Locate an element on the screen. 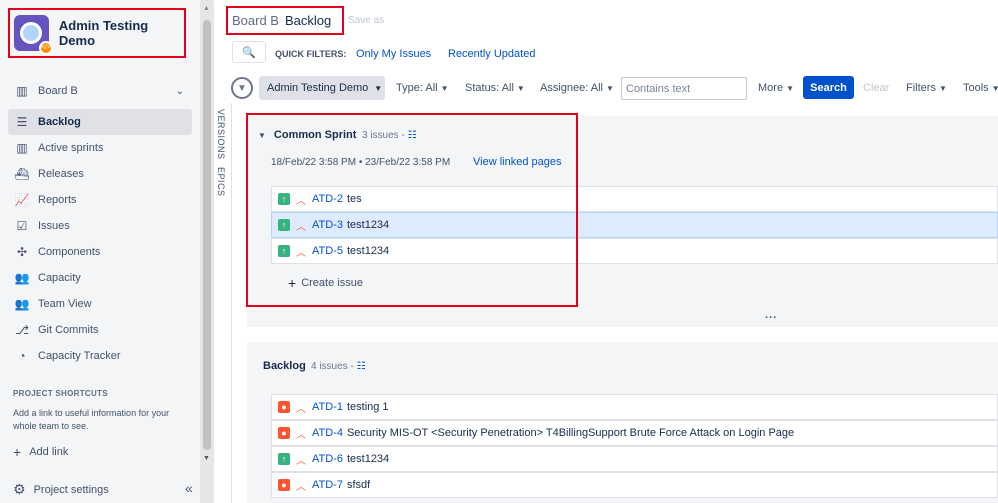  scroll-down-icon: ▼ is located at coordinates (206, 458).